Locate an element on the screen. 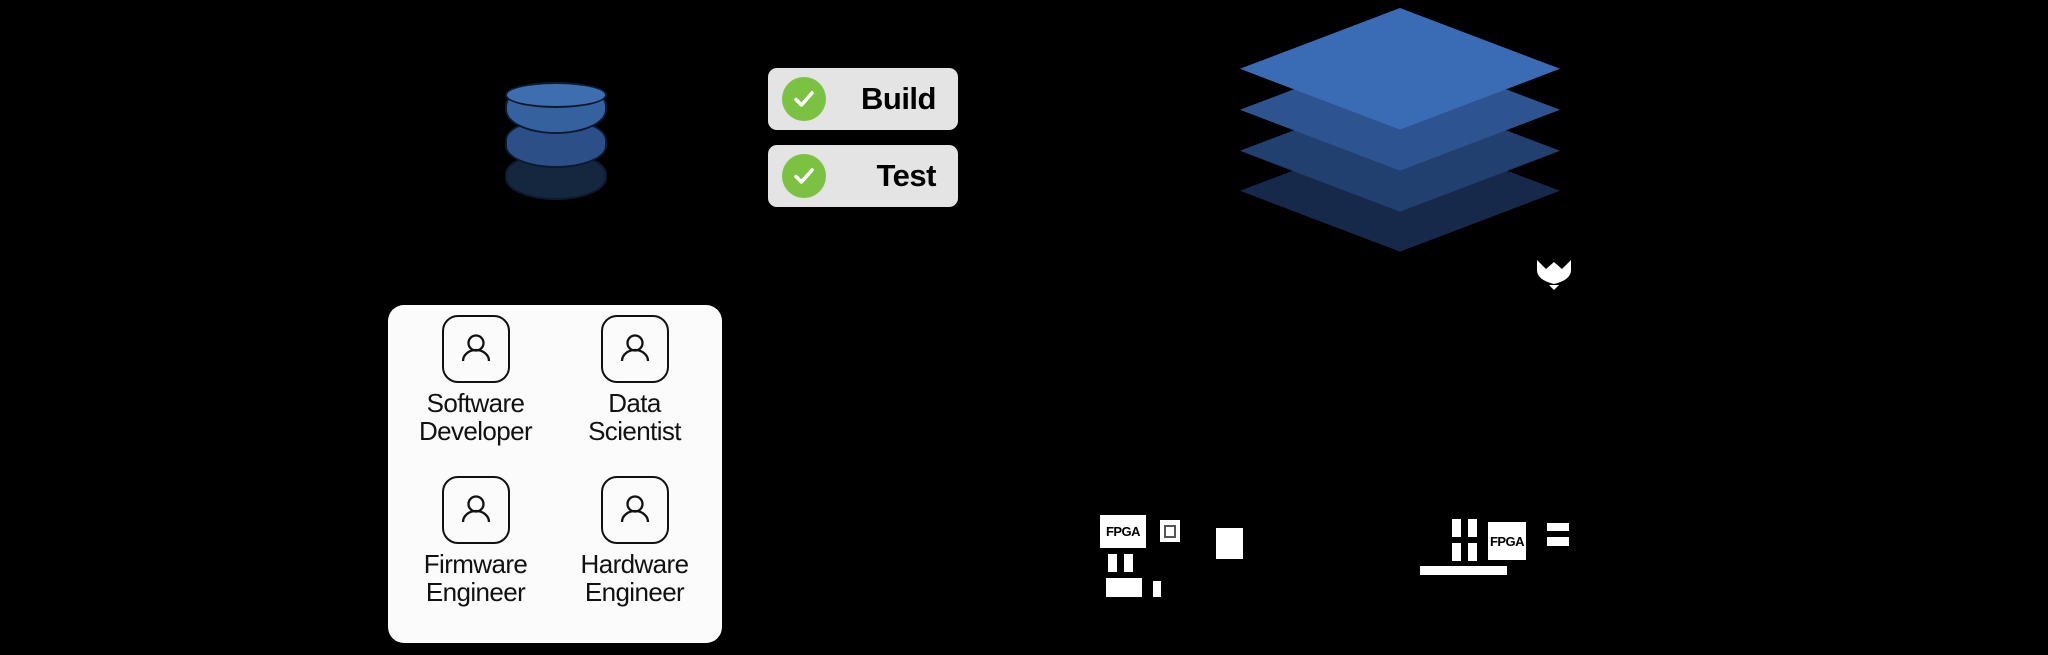 Image resolution: width=2048 pixels, height=655 pixels. pin-single is located at coordinates (1157, 589).